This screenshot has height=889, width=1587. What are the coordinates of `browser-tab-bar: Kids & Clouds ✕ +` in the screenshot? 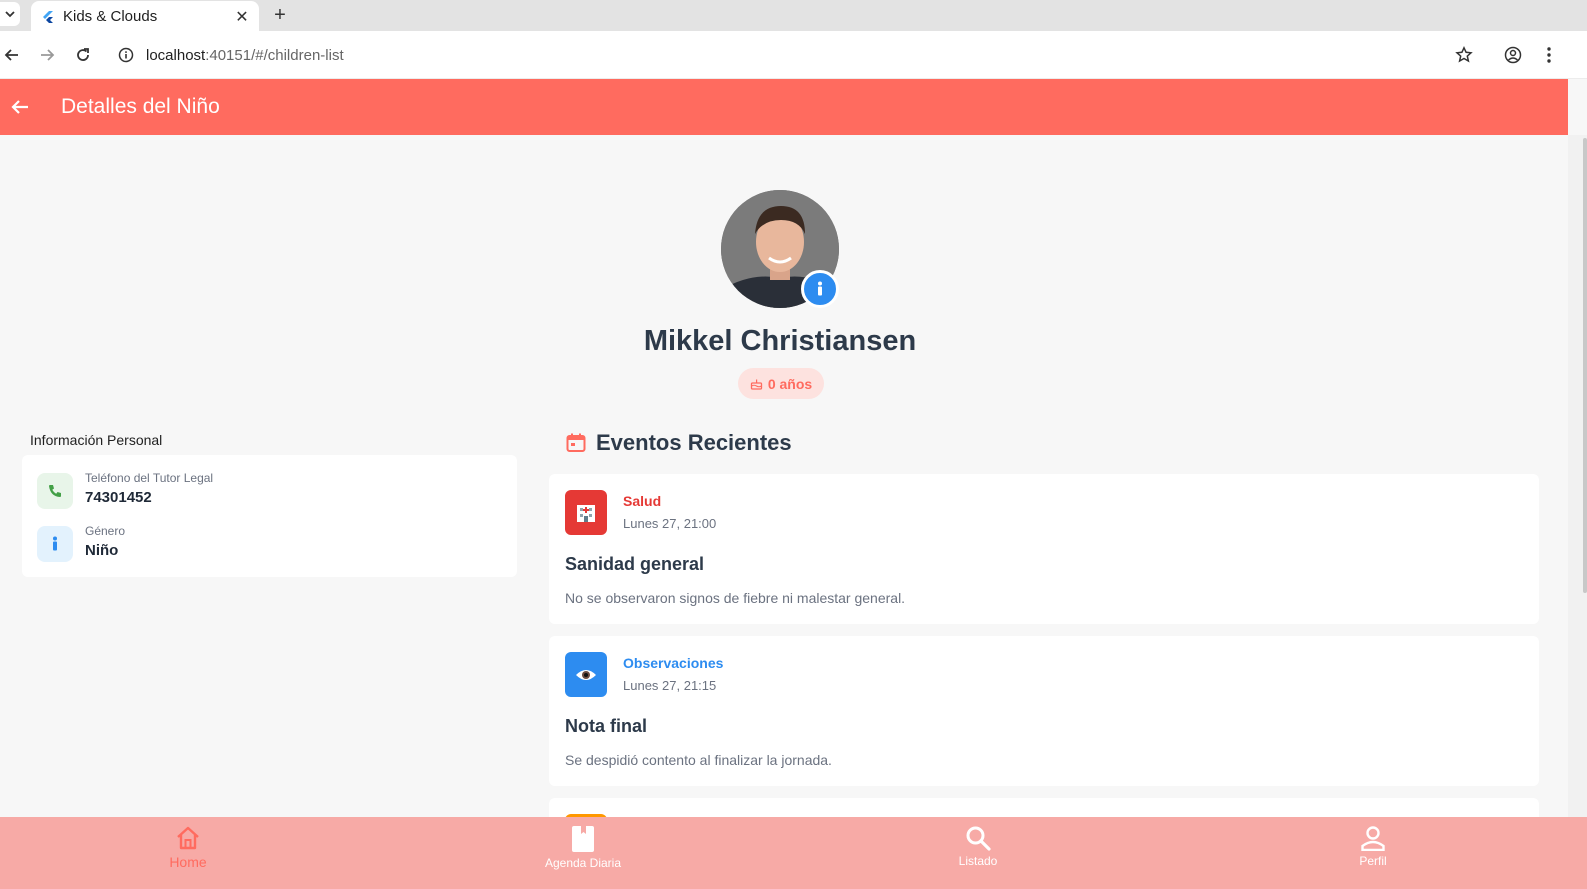 It's located at (793, 16).